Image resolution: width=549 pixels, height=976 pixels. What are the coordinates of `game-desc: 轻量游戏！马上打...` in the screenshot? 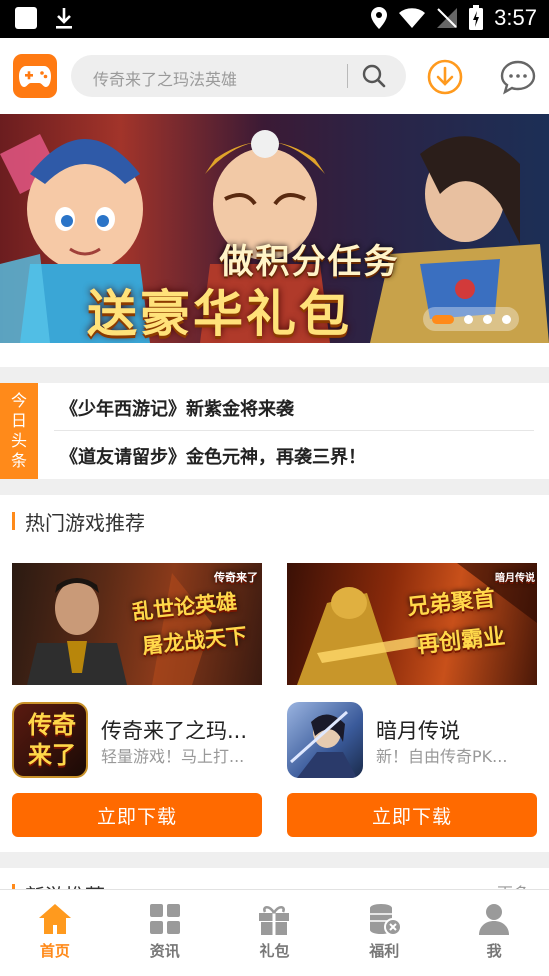 It's located at (173, 756).